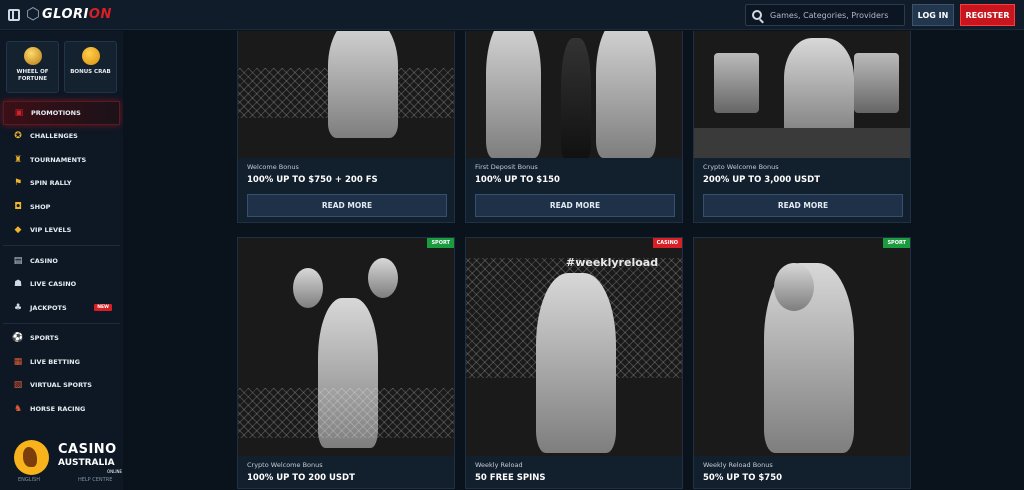 This screenshot has width=1024, height=490. What do you see at coordinates (115, 471) in the screenshot?
I see `watermark-line-3: ONLINE` at bounding box center [115, 471].